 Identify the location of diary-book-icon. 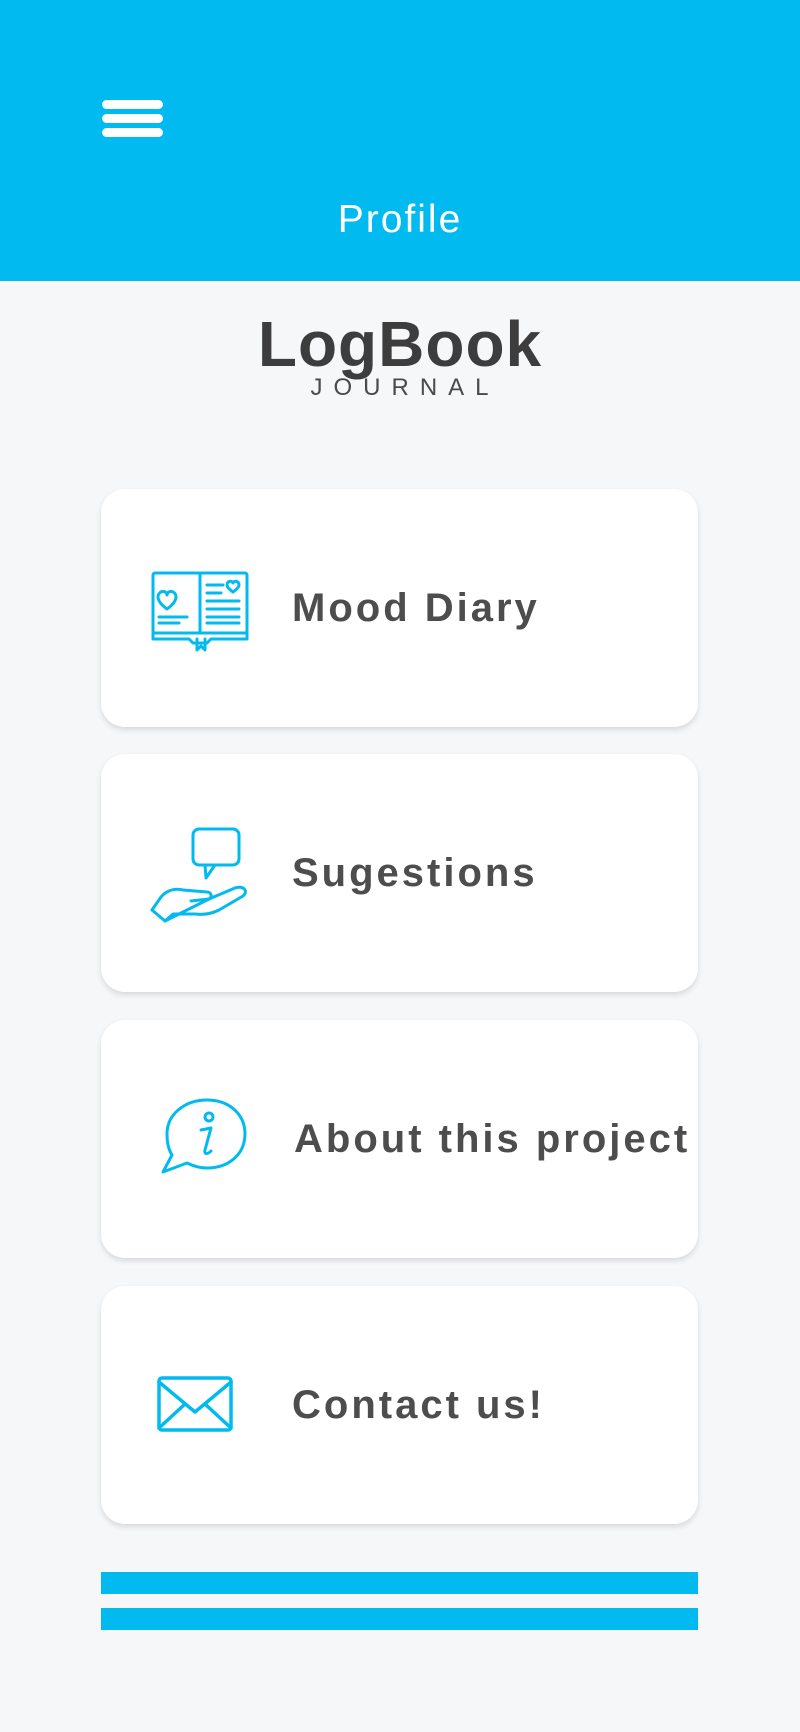
(204, 608).